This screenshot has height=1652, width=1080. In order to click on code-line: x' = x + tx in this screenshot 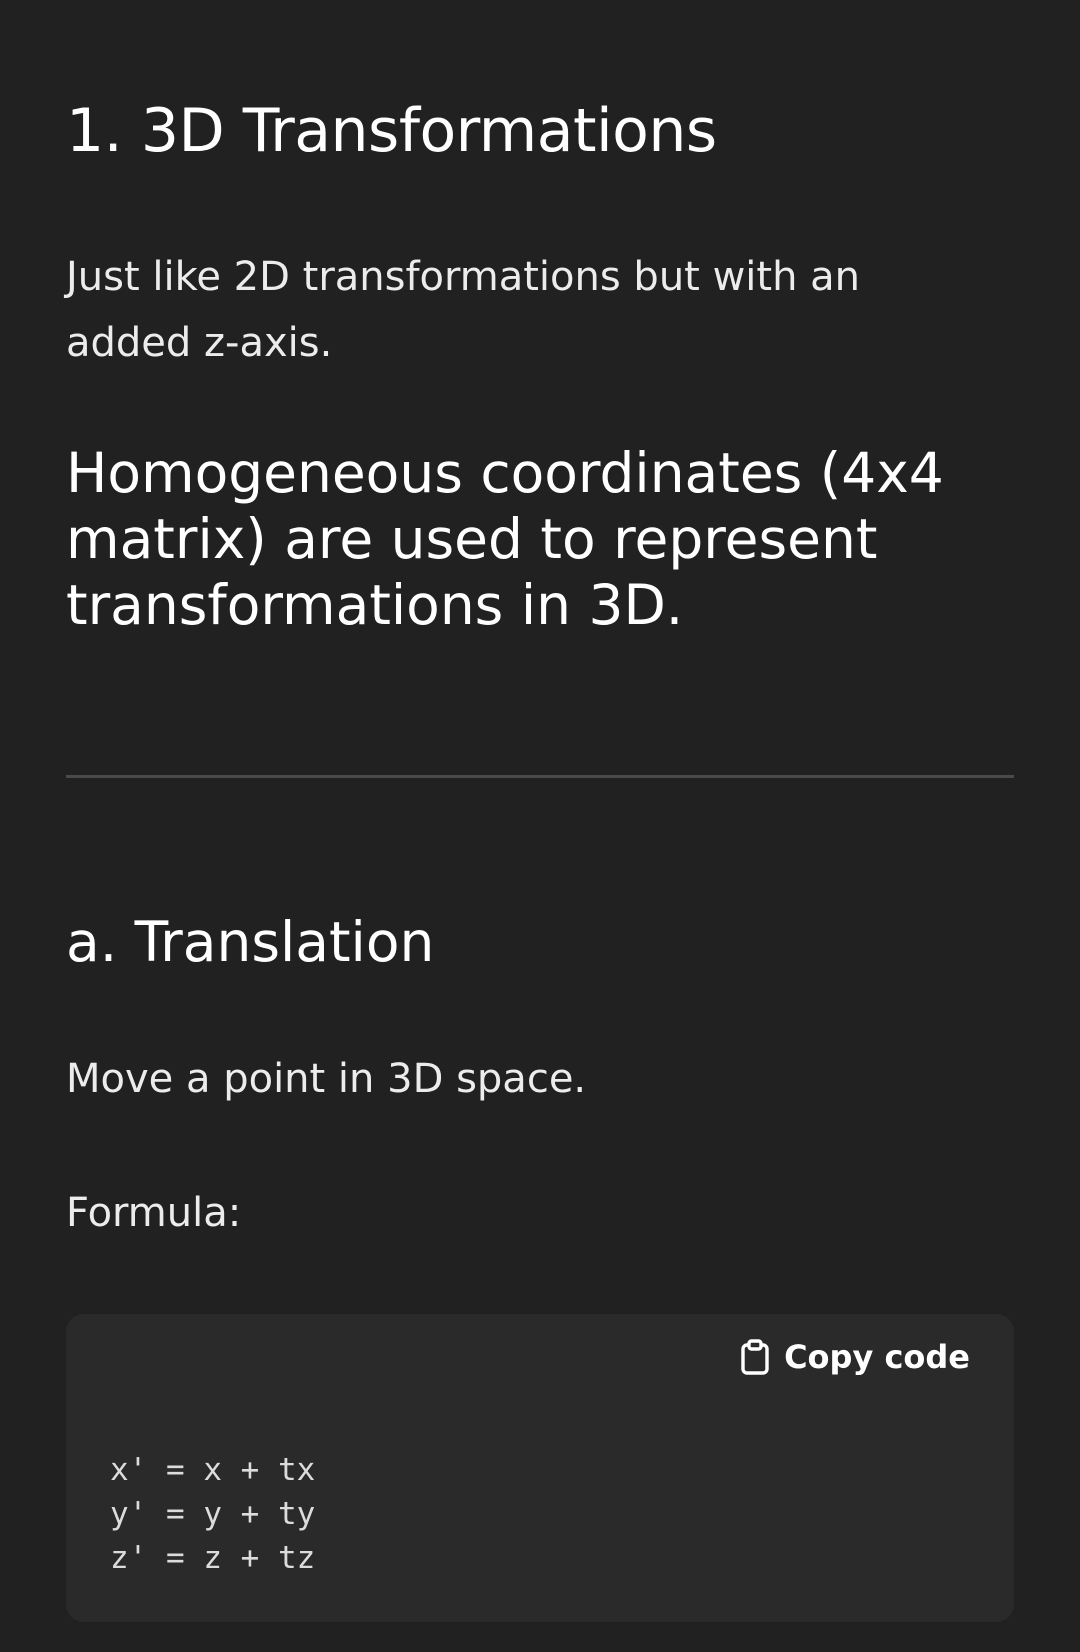, I will do `click(213, 1470)`.